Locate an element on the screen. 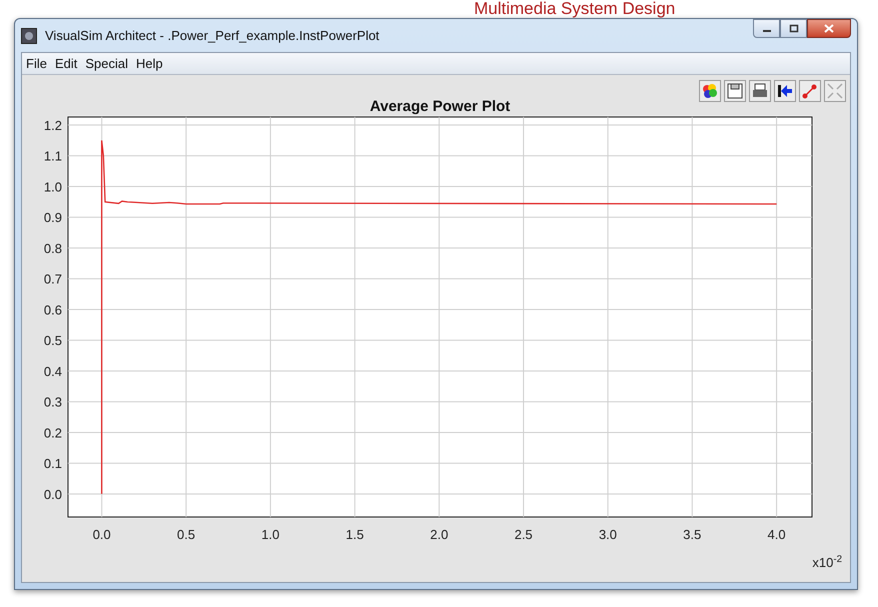 Image resolution: width=878 pixels, height=607 pixels. app-icon is located at coordinates (29, 36).